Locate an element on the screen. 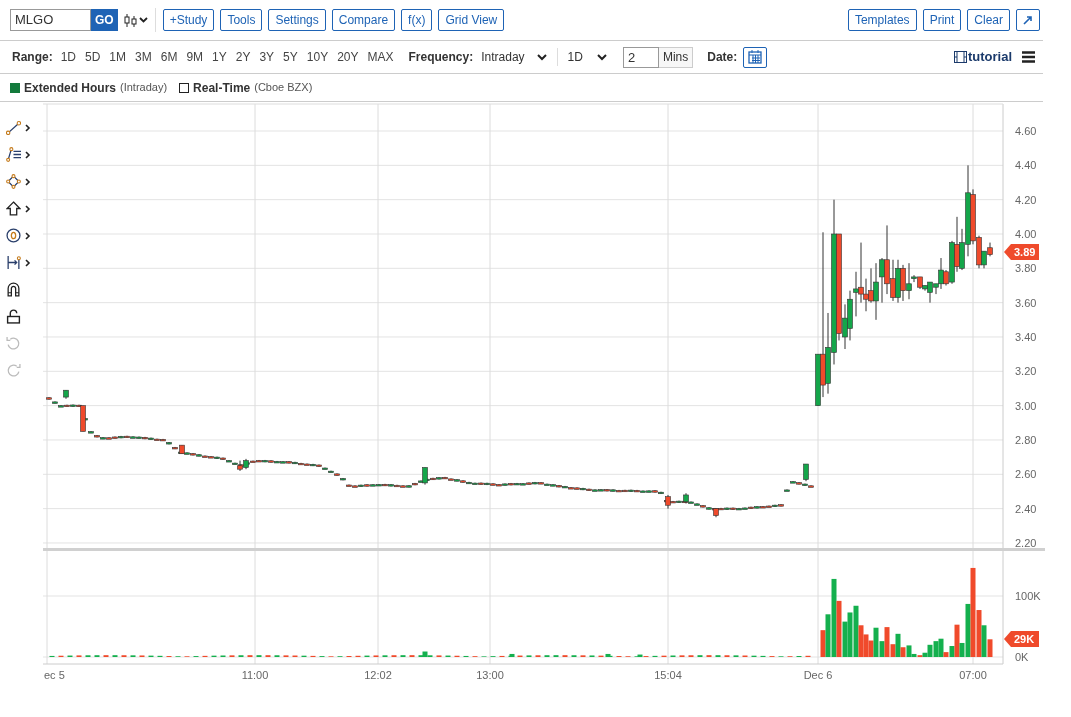 The image size is (1071, 717). price-axis-label: 3.40 is located at coordinates (1026, 337).